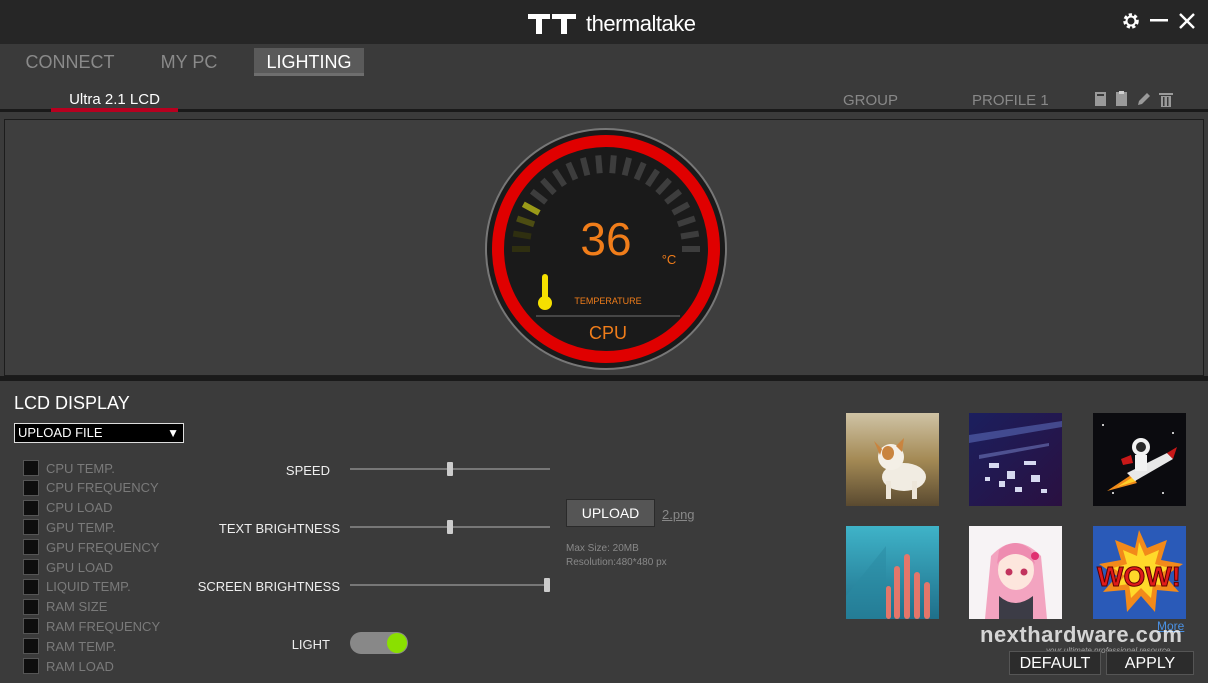  I want to click on option-label: LIQUID TEMP., so click(88, 587).